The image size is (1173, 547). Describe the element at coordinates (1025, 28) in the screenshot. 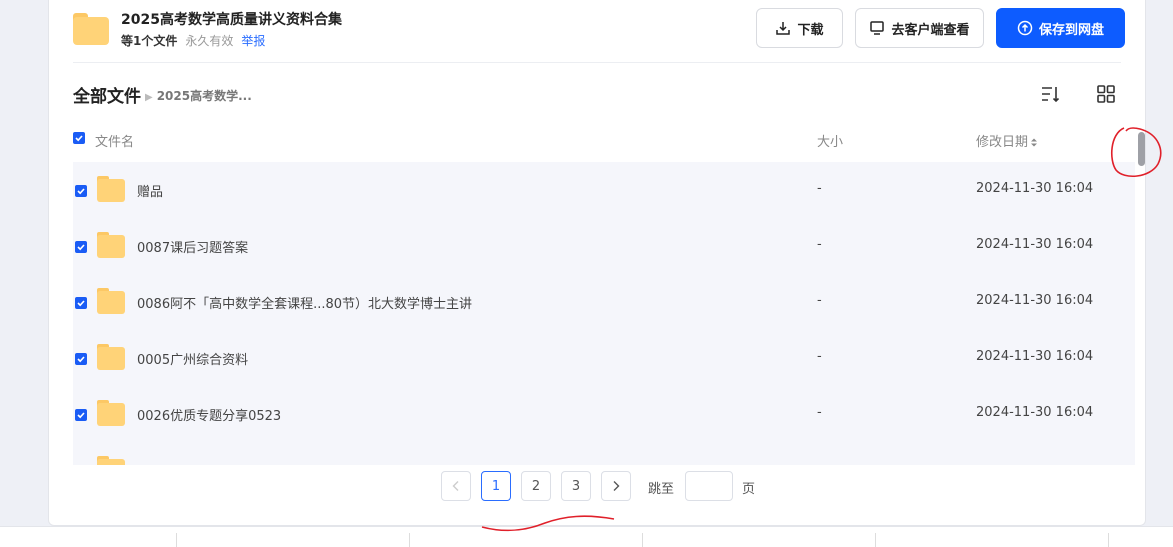

I see `cloud-upload-icon` at that location.